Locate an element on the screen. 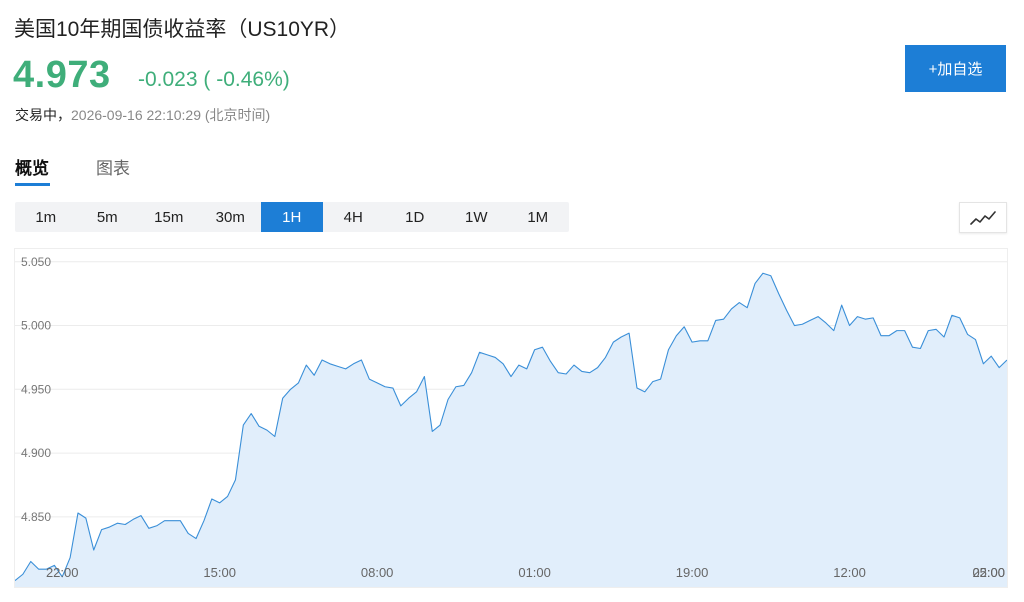  interval-selector: 1m 5m 15m 30m 1H 4H 1D 1W 1M is located at coordinates (292, 217).